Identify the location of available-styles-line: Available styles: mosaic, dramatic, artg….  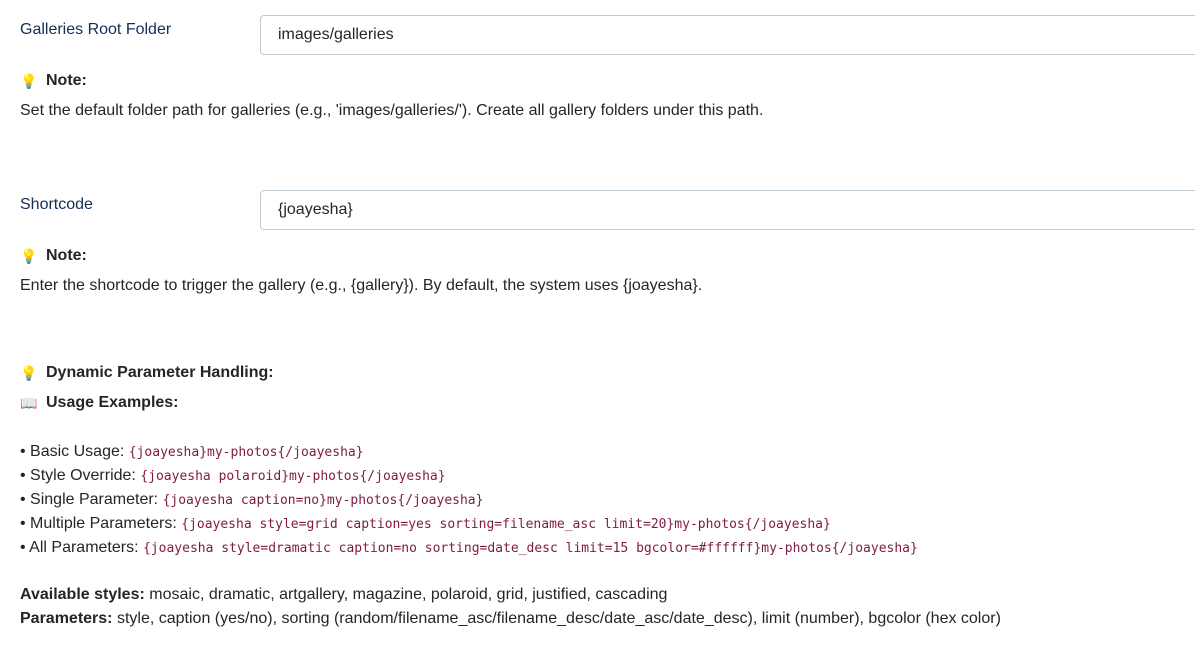
(510, 595).